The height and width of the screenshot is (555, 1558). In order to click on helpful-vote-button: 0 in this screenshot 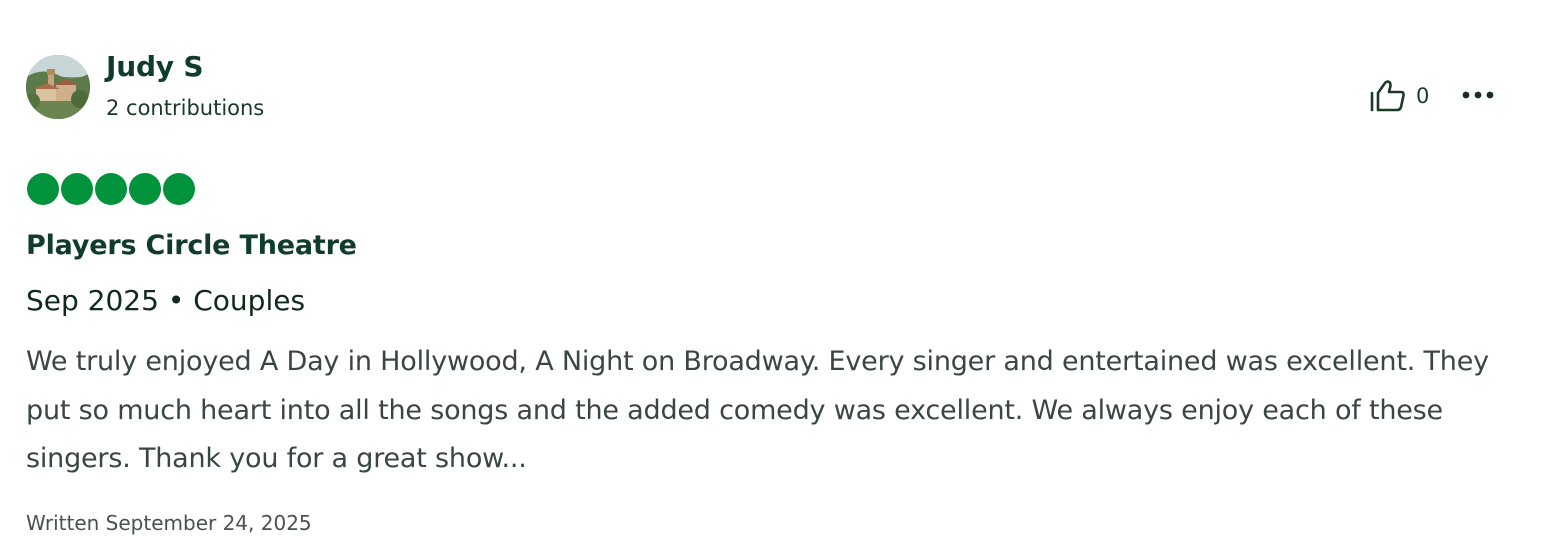, I will do `click(1398, 96)`.